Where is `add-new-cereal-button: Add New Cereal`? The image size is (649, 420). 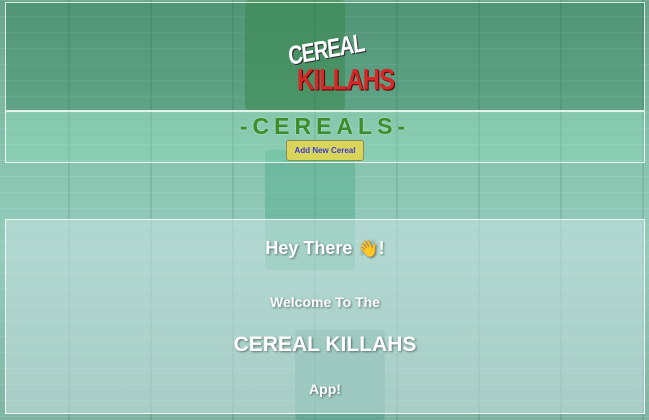 add-new-cereal-button: Add New Cereal is located at coordinates (325, 150).